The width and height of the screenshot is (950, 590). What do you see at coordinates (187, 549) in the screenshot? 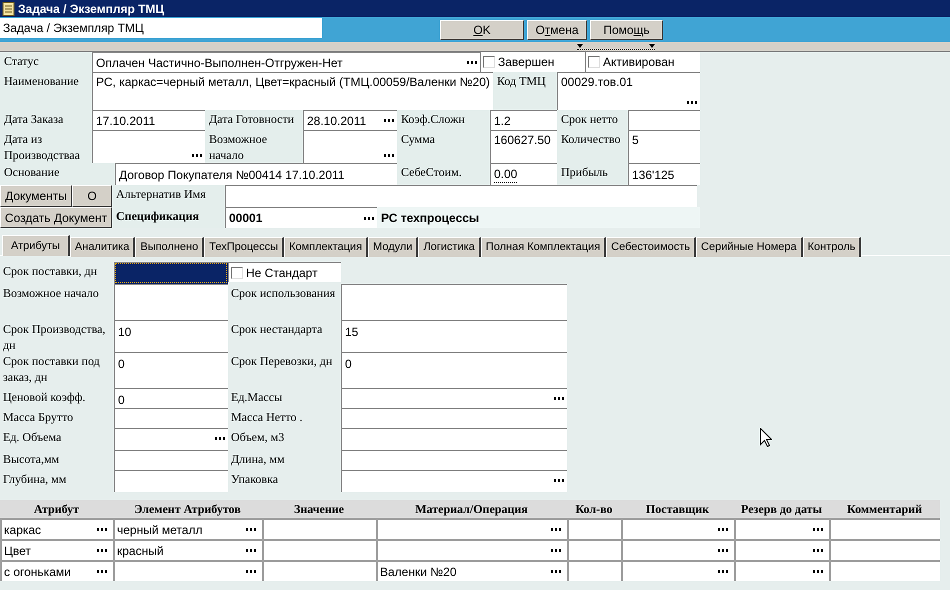
I see `table-cell: красный` at bounding box center [187, 549].